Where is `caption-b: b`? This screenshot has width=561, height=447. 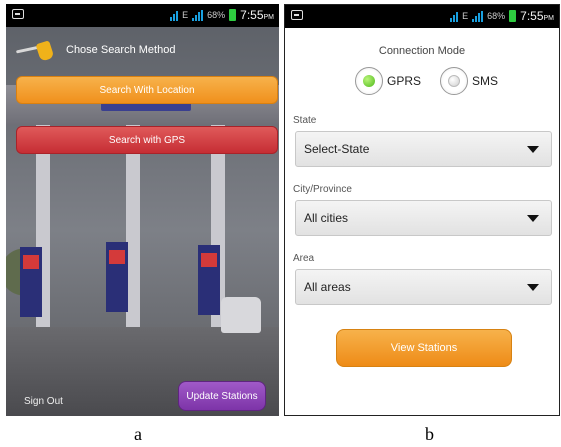 caption-b: b is located at coordinates (429, 434).